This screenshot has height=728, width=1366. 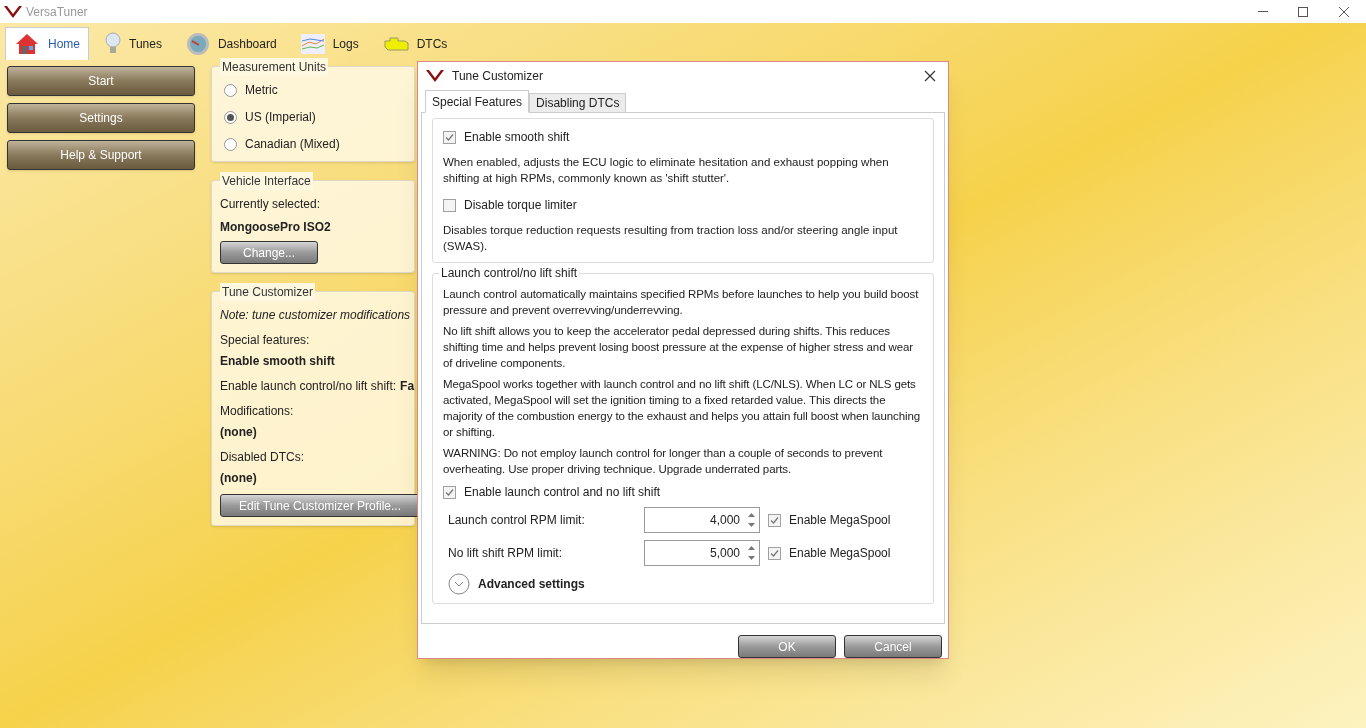 I want to click on field-label: Modifications:, so click(x=257, y=411).